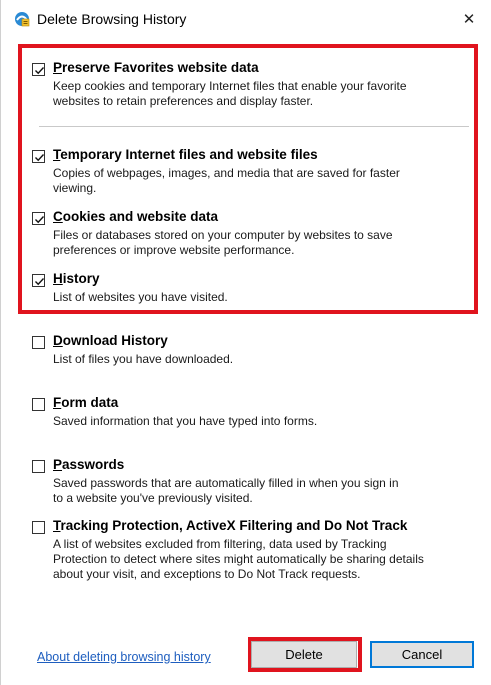 Image resolution: width=491 pixels, height=685 pixels. Describe the element at coordinates (254, 126) in the screenshot. I see `options-divider` at that location.